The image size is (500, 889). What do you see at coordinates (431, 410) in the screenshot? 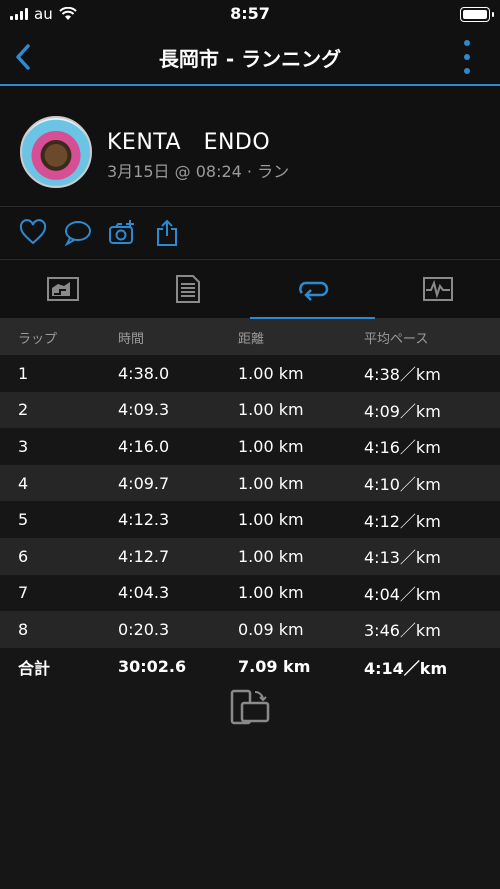
I see `lap-pace: 4:09／km` at bounding box center [431, 410].